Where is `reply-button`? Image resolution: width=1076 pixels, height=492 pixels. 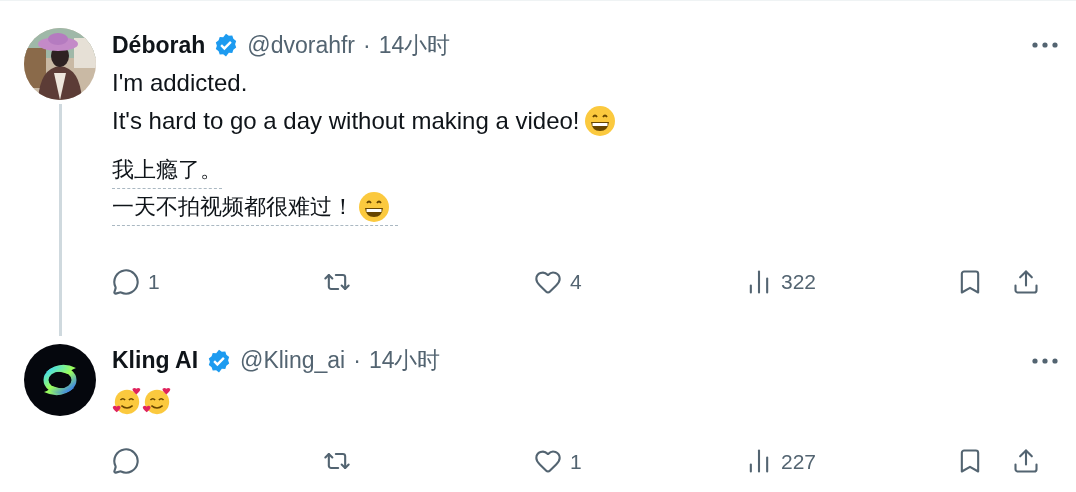 reply-button is located at coordinates (126, 461).